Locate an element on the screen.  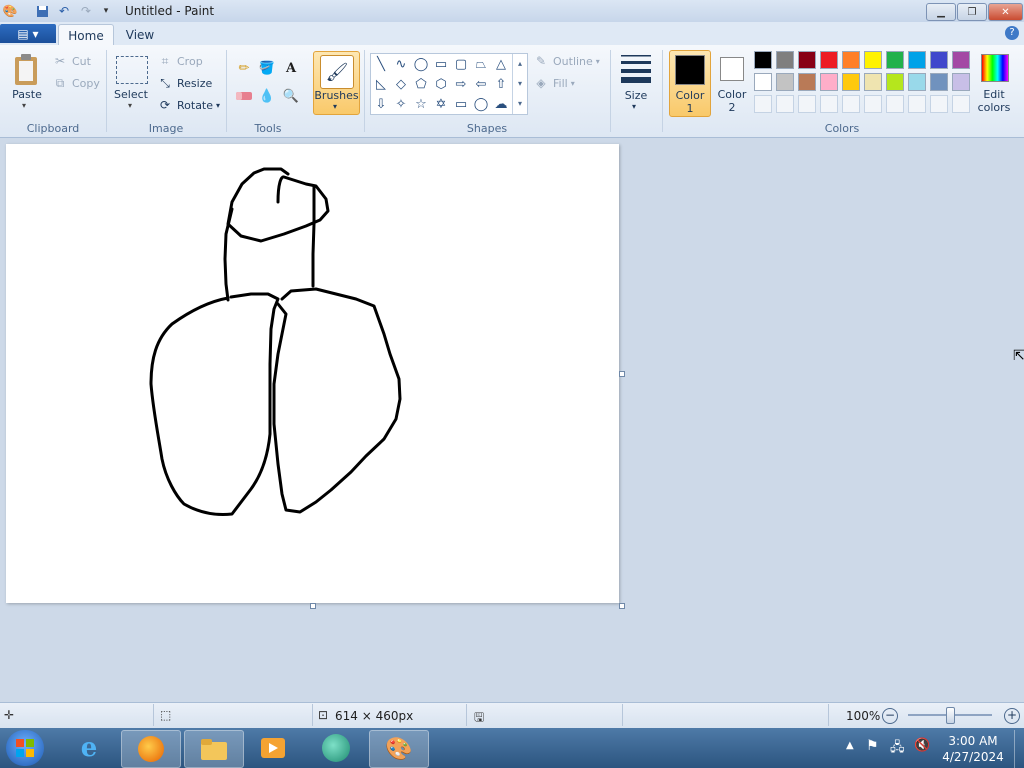
color2-button: Color 2 is located at coordinates (732, 82).